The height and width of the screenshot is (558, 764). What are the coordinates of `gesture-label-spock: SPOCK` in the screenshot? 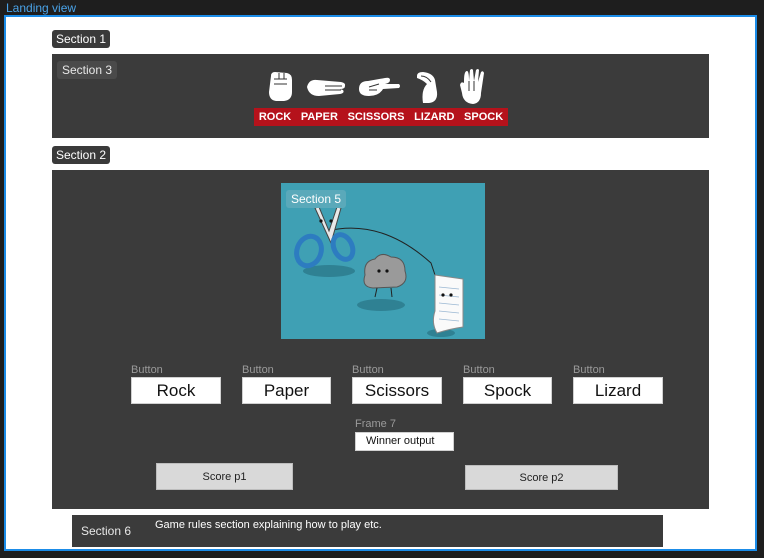 It's located at (484, 117).